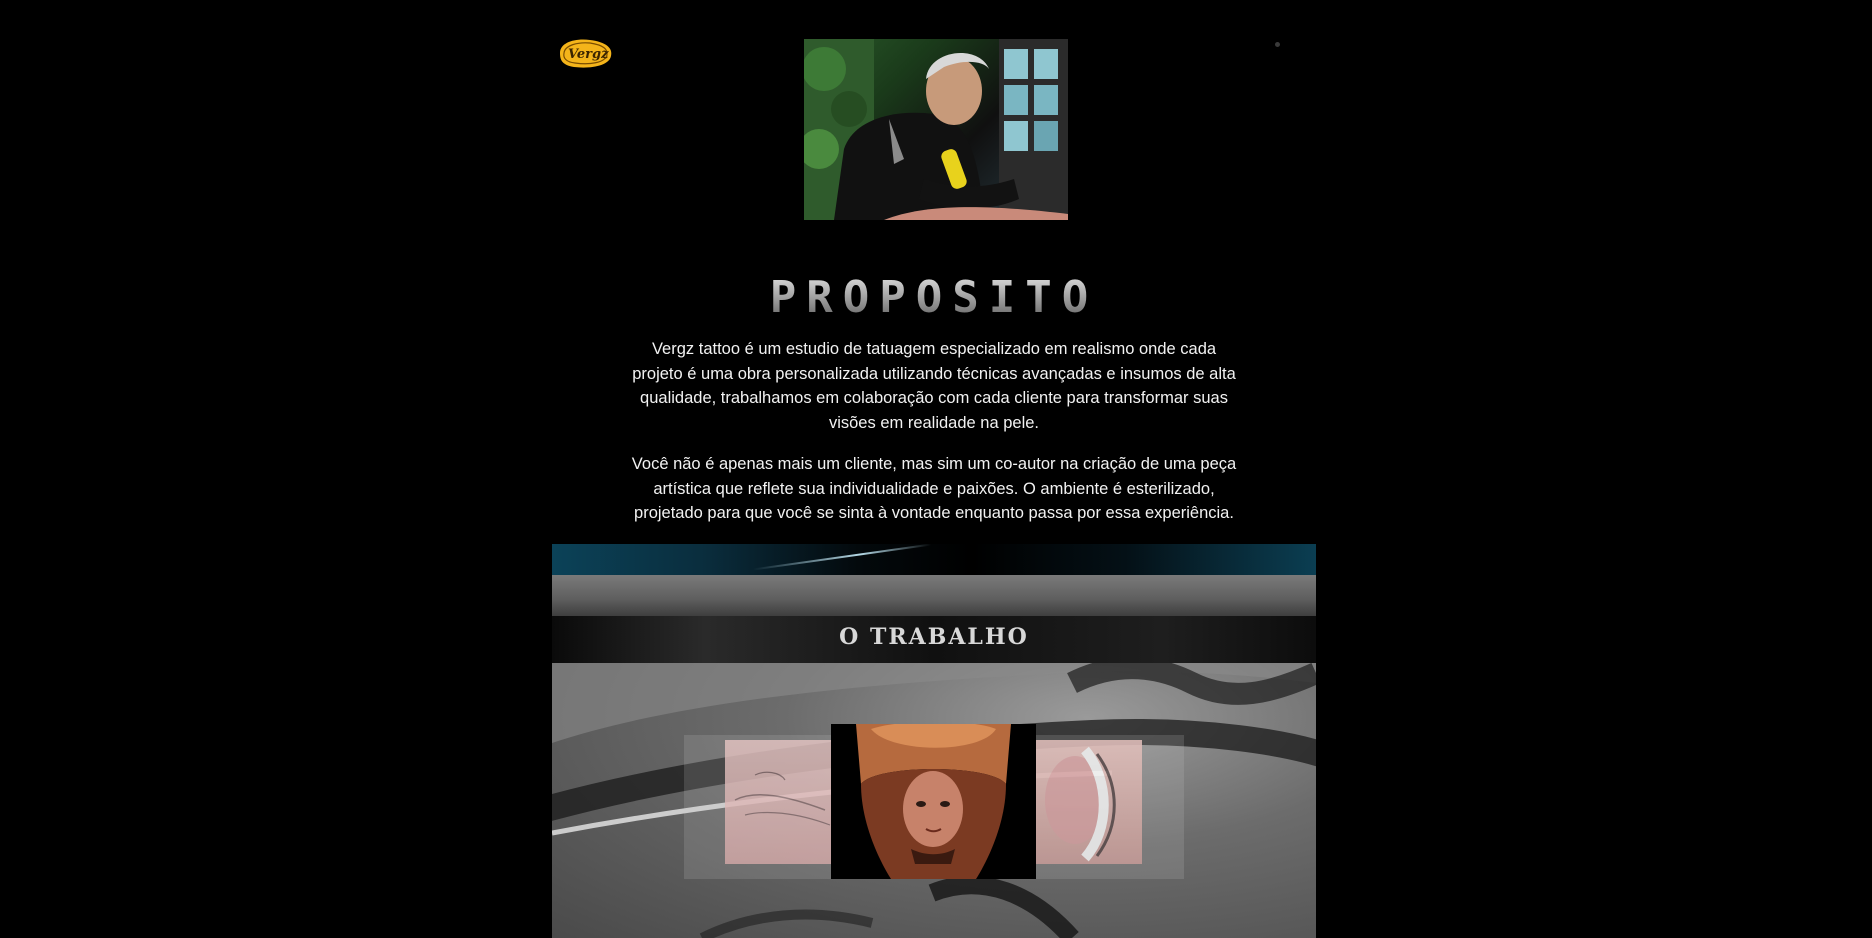  Describe the element at coordinates (842, 557) in the screenshot. I see `light-streak` at that location.